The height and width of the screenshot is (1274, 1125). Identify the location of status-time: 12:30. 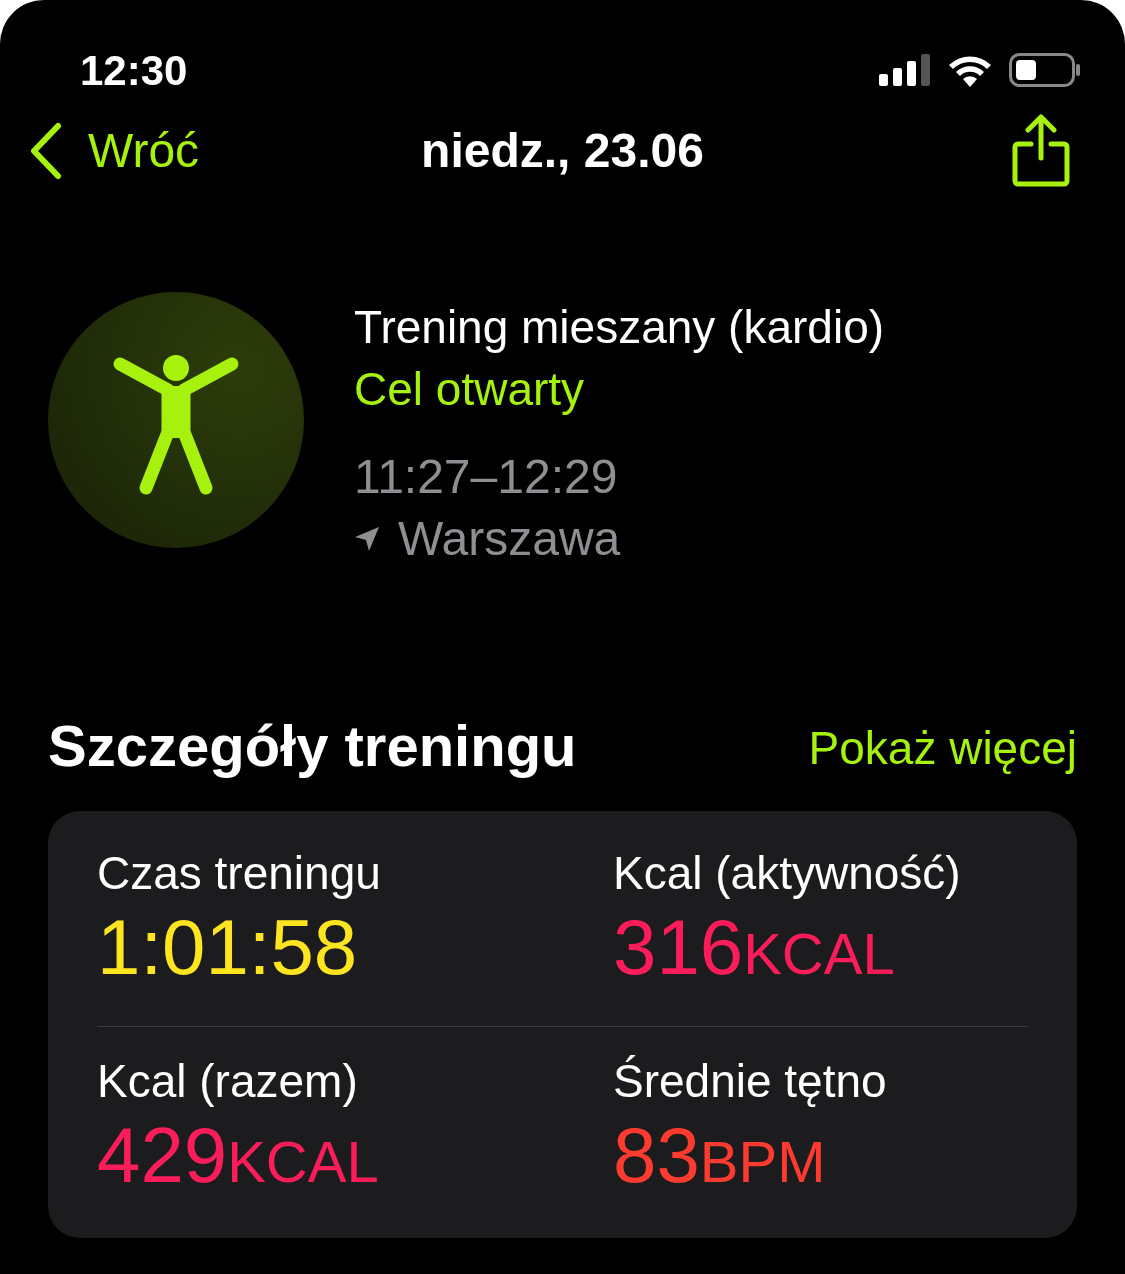
(134, 70).